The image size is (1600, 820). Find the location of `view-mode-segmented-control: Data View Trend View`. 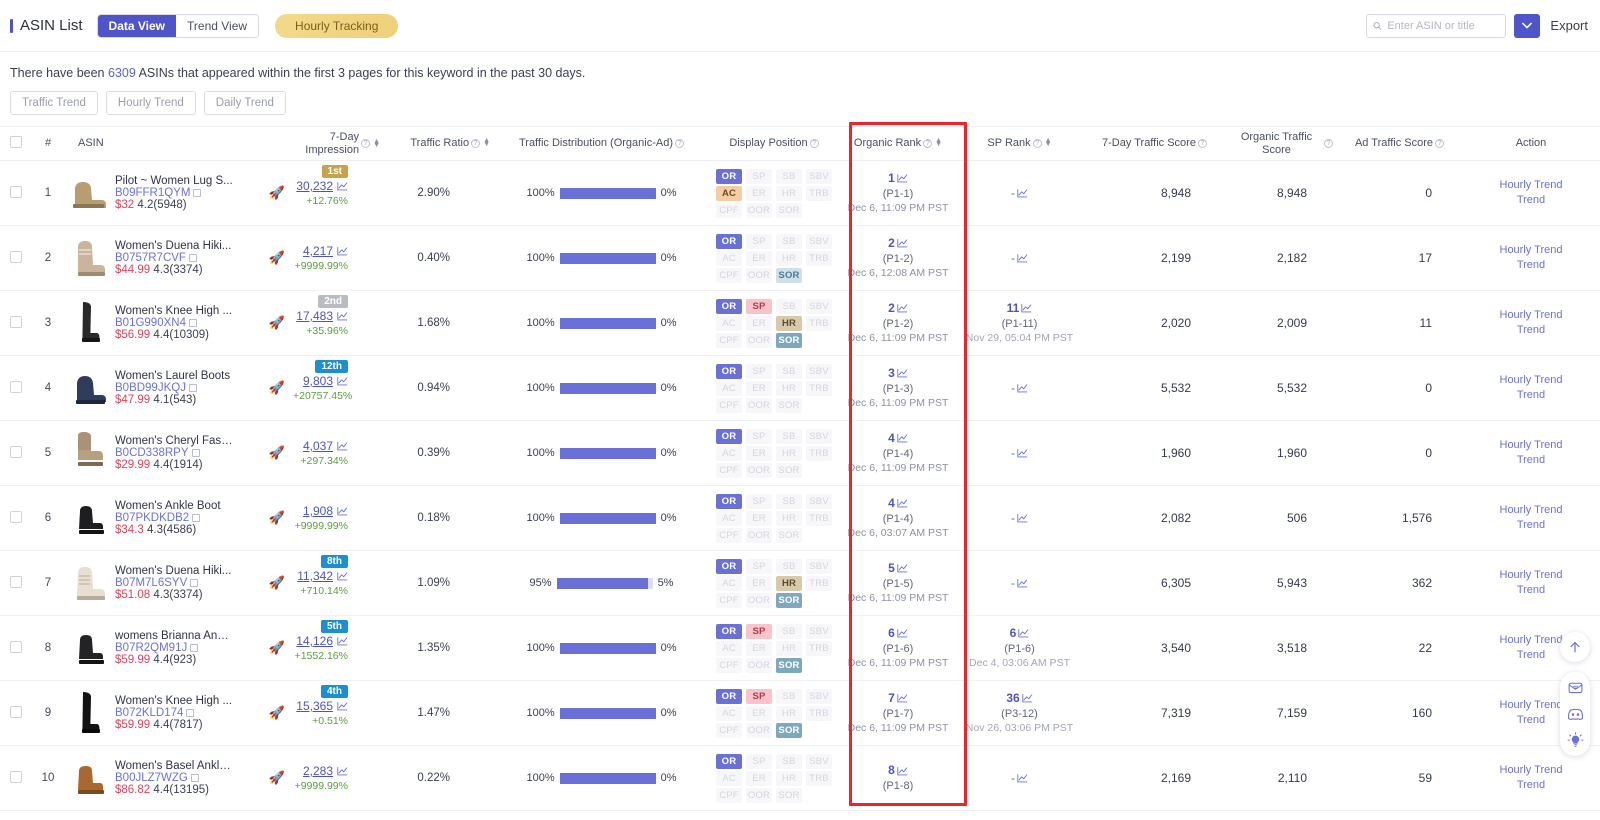

view-mode-segmented-control: Data View Trend View is located at coordinates (178, 25).